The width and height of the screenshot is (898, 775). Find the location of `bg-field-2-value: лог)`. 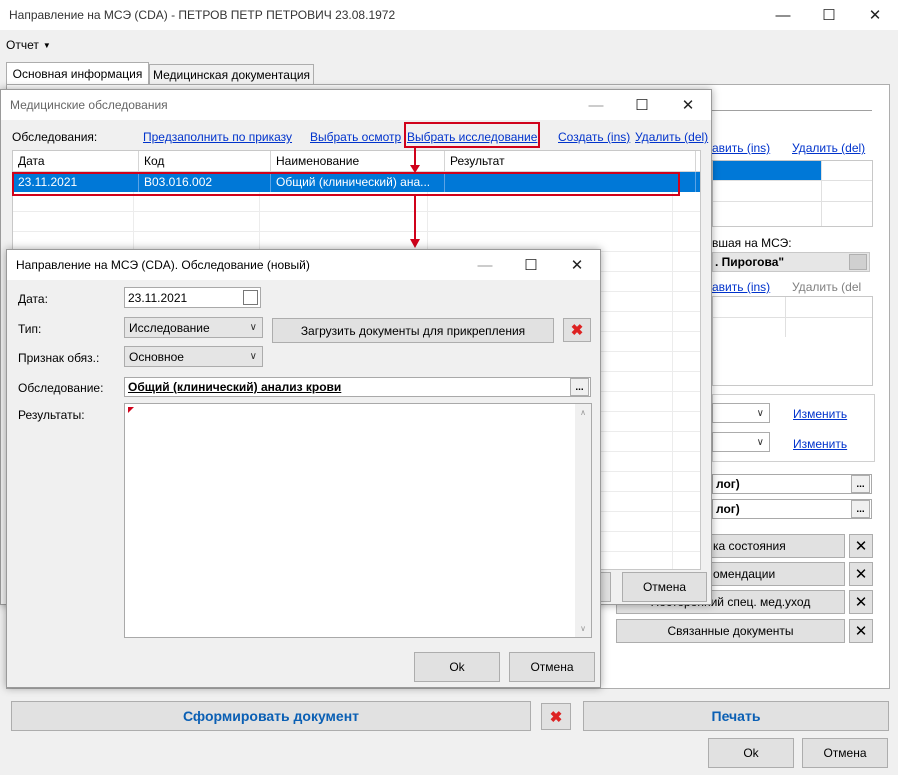

bg-field-2-value: лог) is located at coordinates (728, 509).